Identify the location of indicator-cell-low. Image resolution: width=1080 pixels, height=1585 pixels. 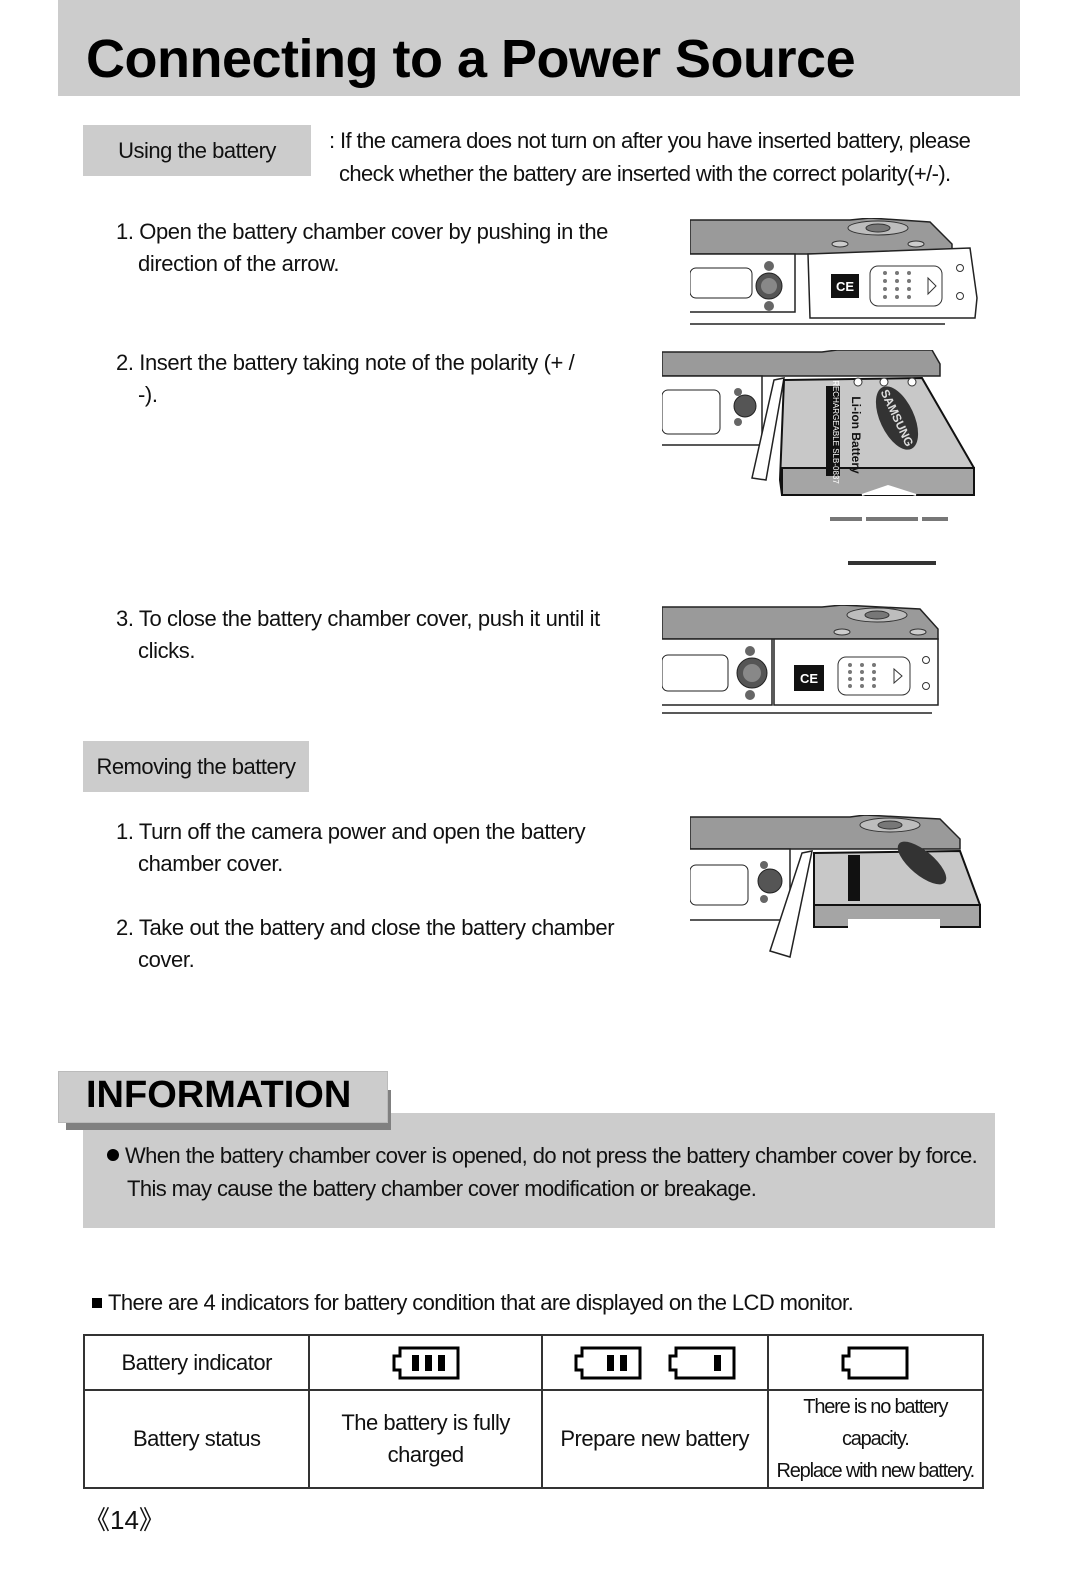
(654, 1362).